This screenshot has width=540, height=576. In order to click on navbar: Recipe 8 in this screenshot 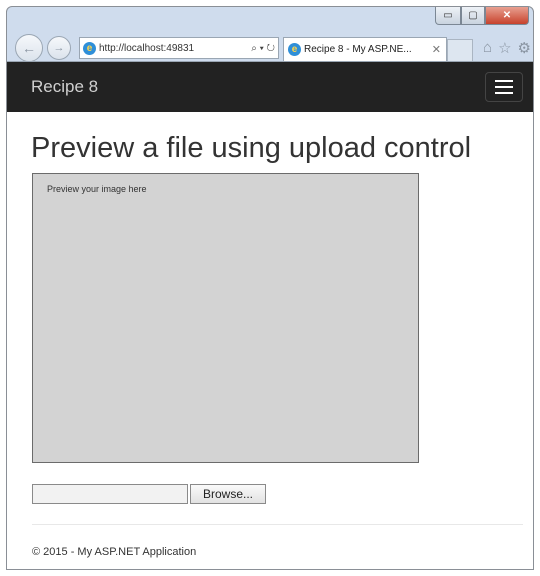, I will do `click(270, 87)`.